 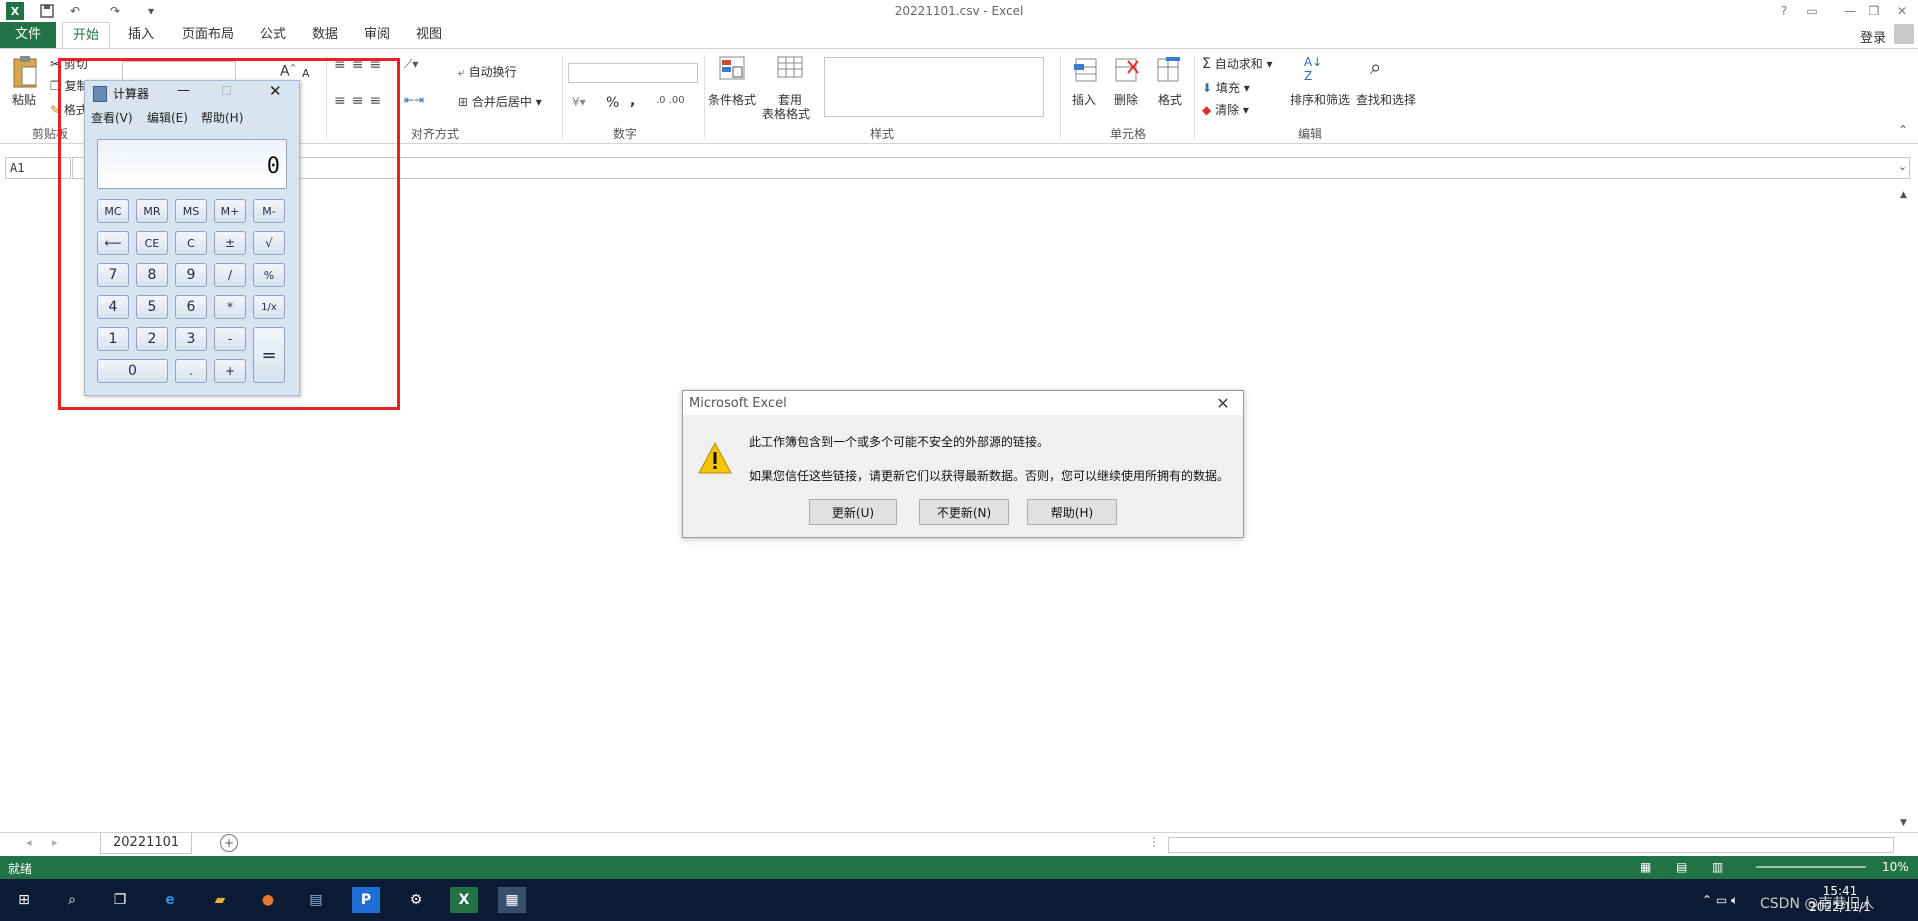 What do you see at coordinates (86, 35) in the screenshot?
I see `tab-home: 开始` at bounding box center [86, 35].